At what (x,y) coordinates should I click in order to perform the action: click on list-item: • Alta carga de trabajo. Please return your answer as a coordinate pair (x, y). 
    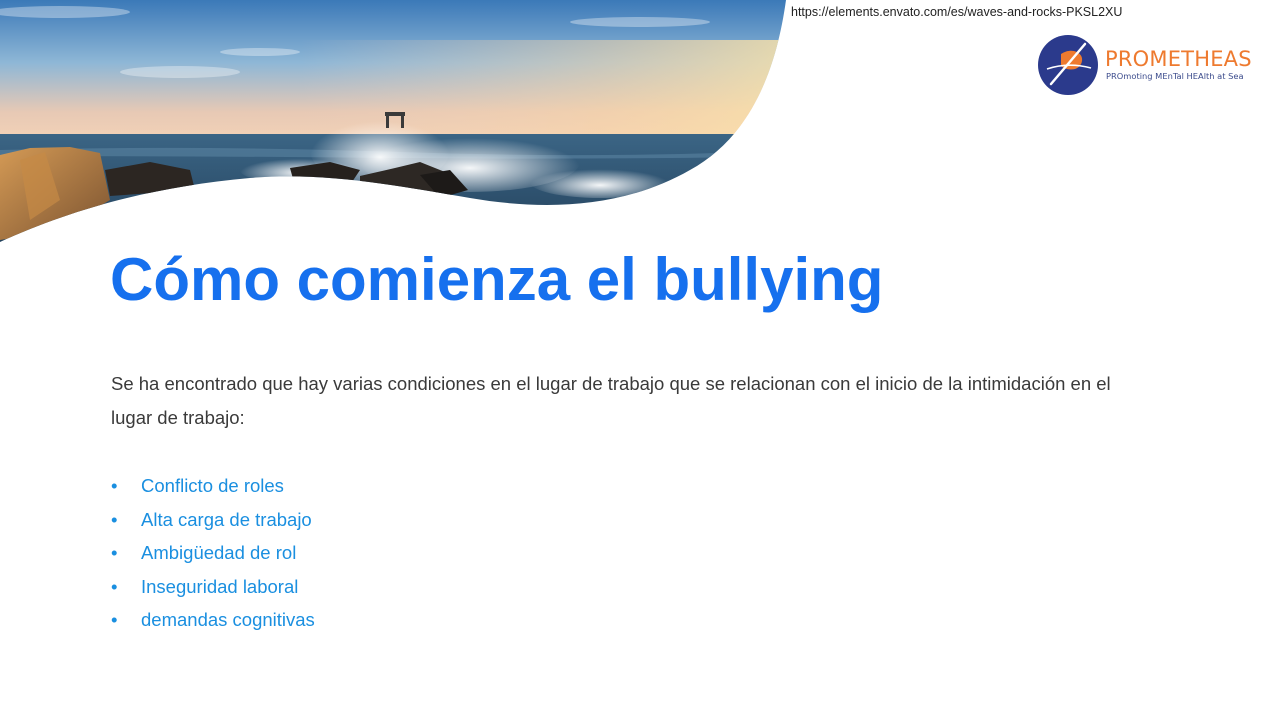
    Looking at the image, I should click on (213, 520).